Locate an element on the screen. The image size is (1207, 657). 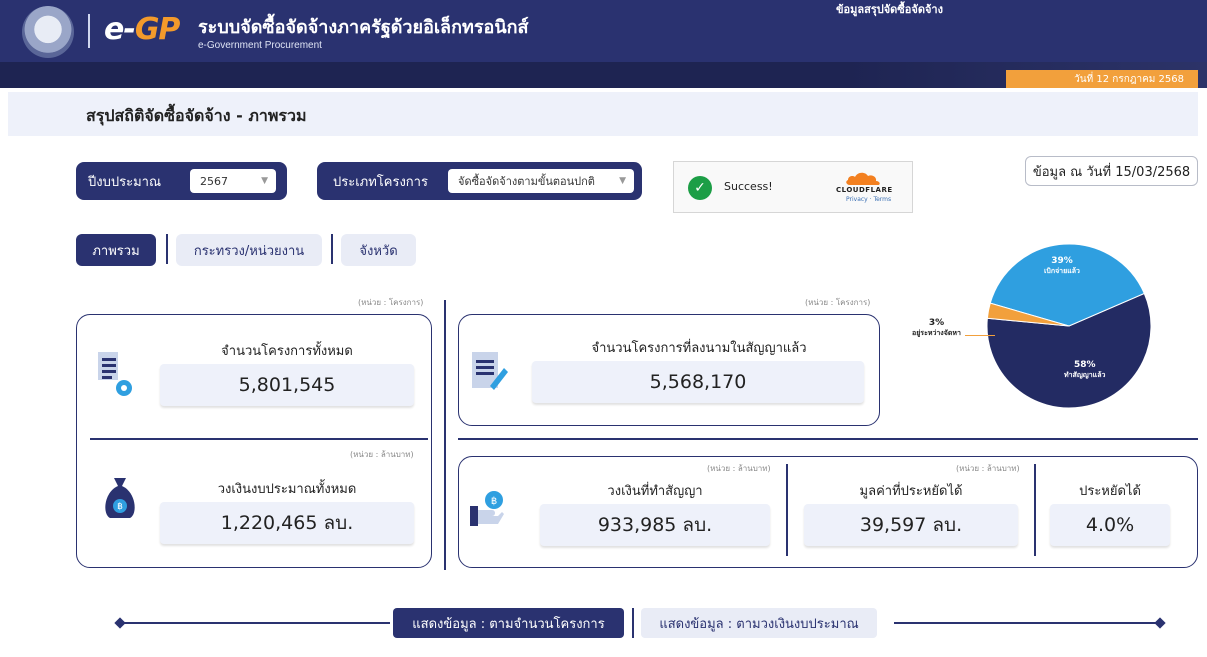
tab-overview: ภาพรวม is located at coordinates (116, 250).